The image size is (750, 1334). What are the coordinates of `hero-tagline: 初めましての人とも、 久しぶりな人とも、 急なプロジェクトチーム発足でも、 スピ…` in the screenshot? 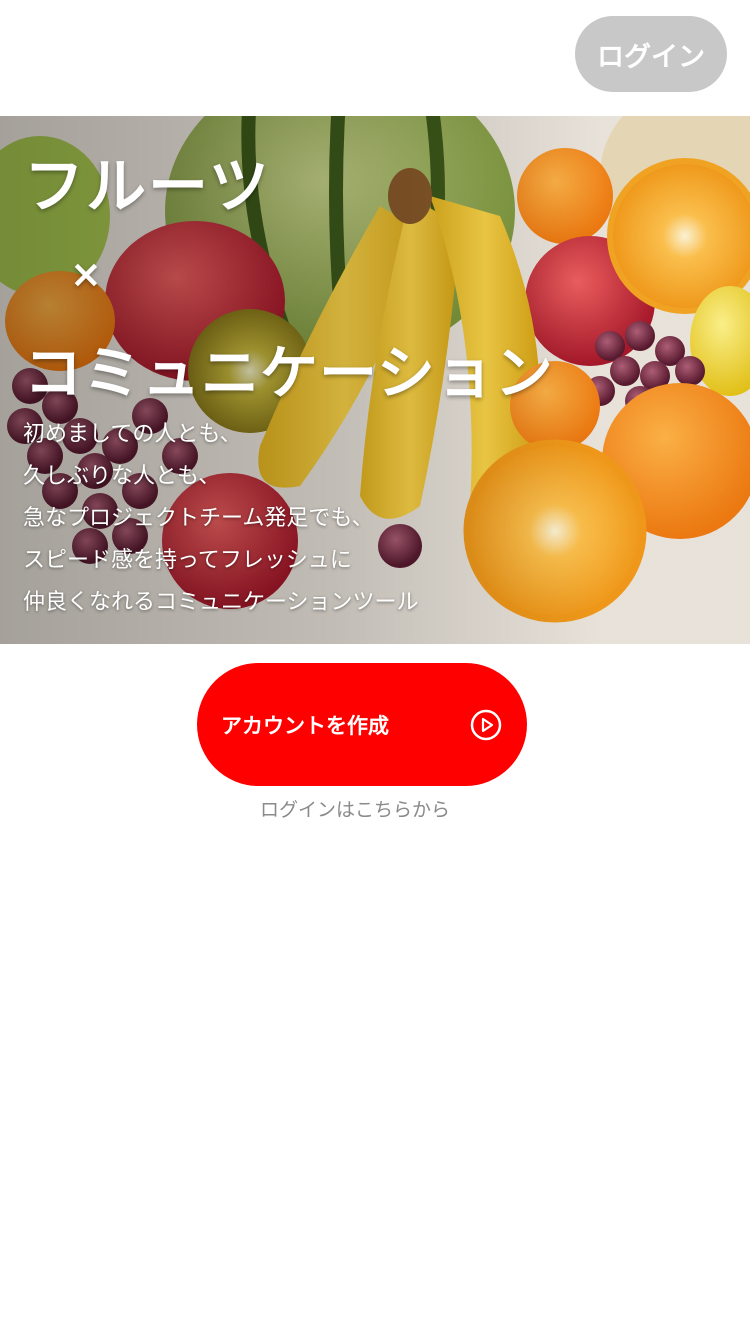 It's located at (221, 519).